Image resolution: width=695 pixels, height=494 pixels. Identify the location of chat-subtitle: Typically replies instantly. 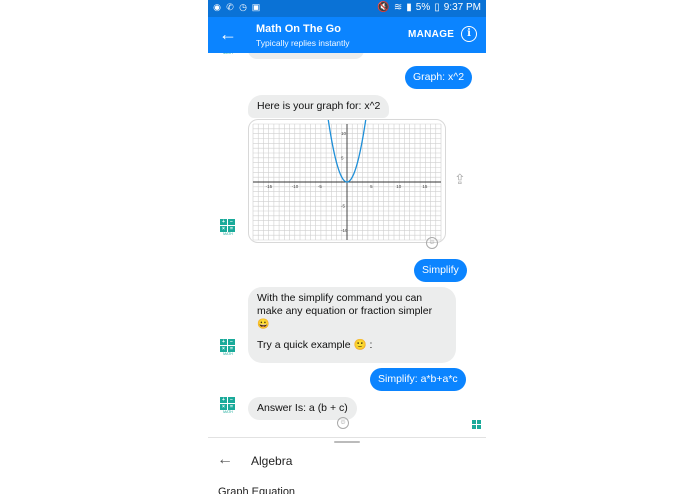
(303, 43).